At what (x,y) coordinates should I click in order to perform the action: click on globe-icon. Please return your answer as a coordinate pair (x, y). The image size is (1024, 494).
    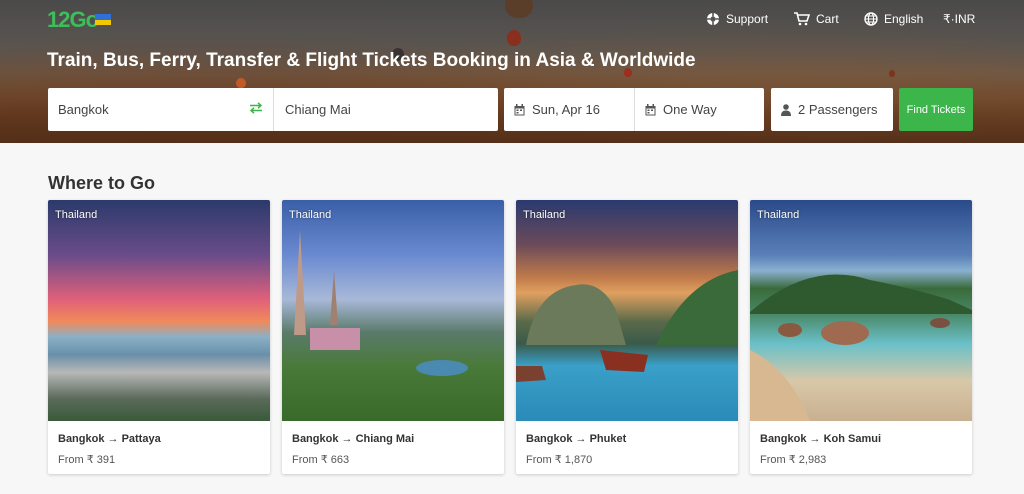
    Looking at the image, I should click on (871, 19).